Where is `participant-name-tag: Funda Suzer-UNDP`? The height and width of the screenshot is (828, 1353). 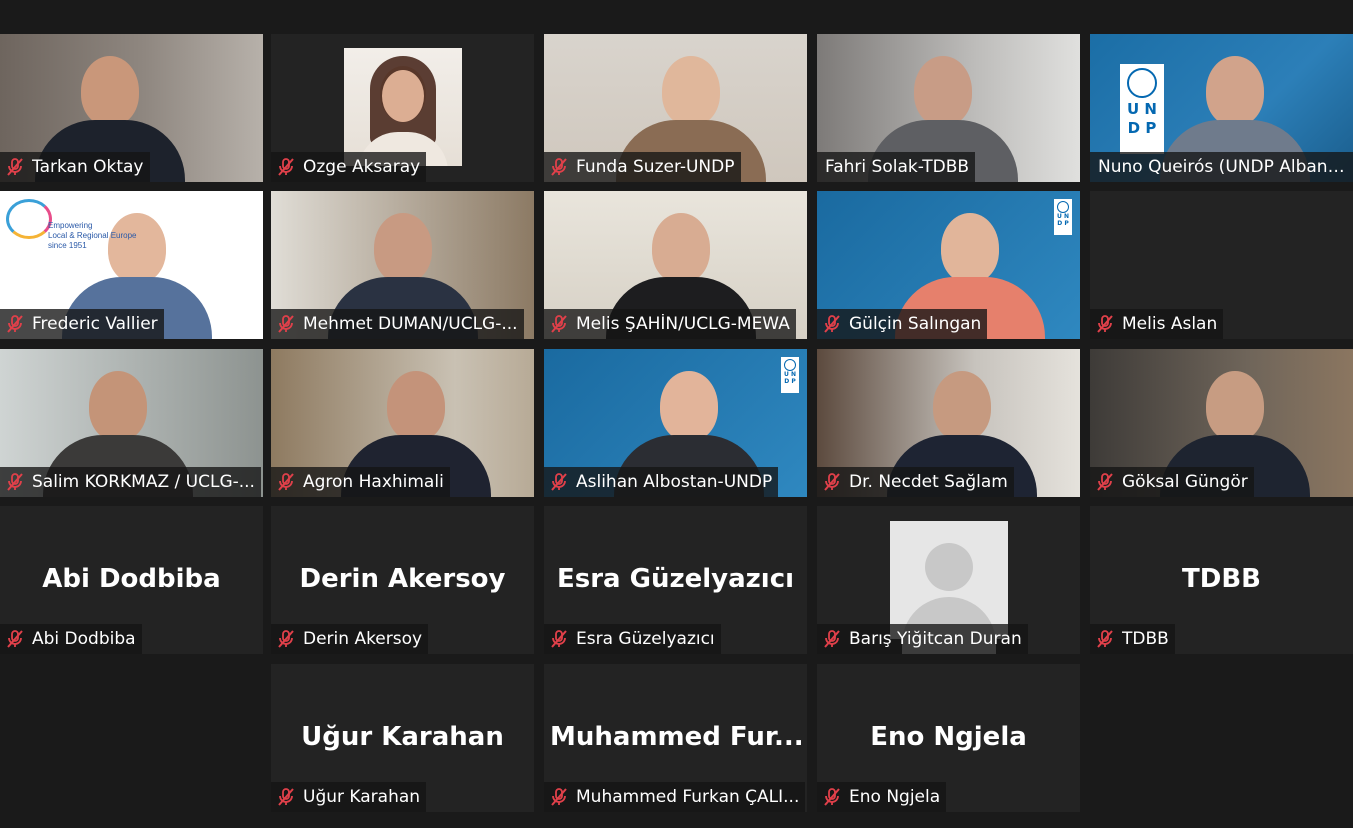
participant-name-tag: Funda Suzer-UNDP is located at coordinates (642, 167).